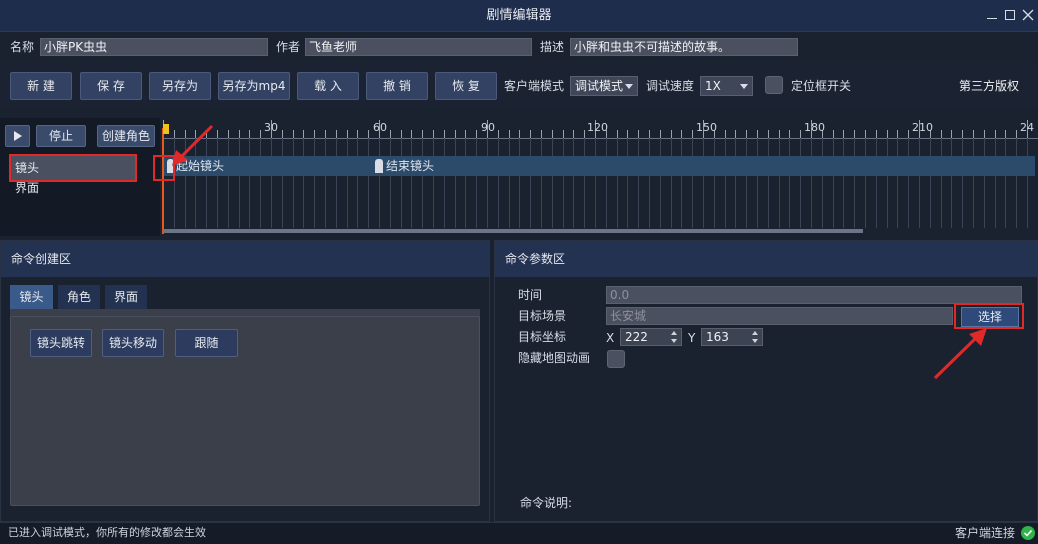  What do you see at coordinates (766, 259) in the screenshot?
I see `command-params-header: 命令参数区` at bounding box center [766, 259].